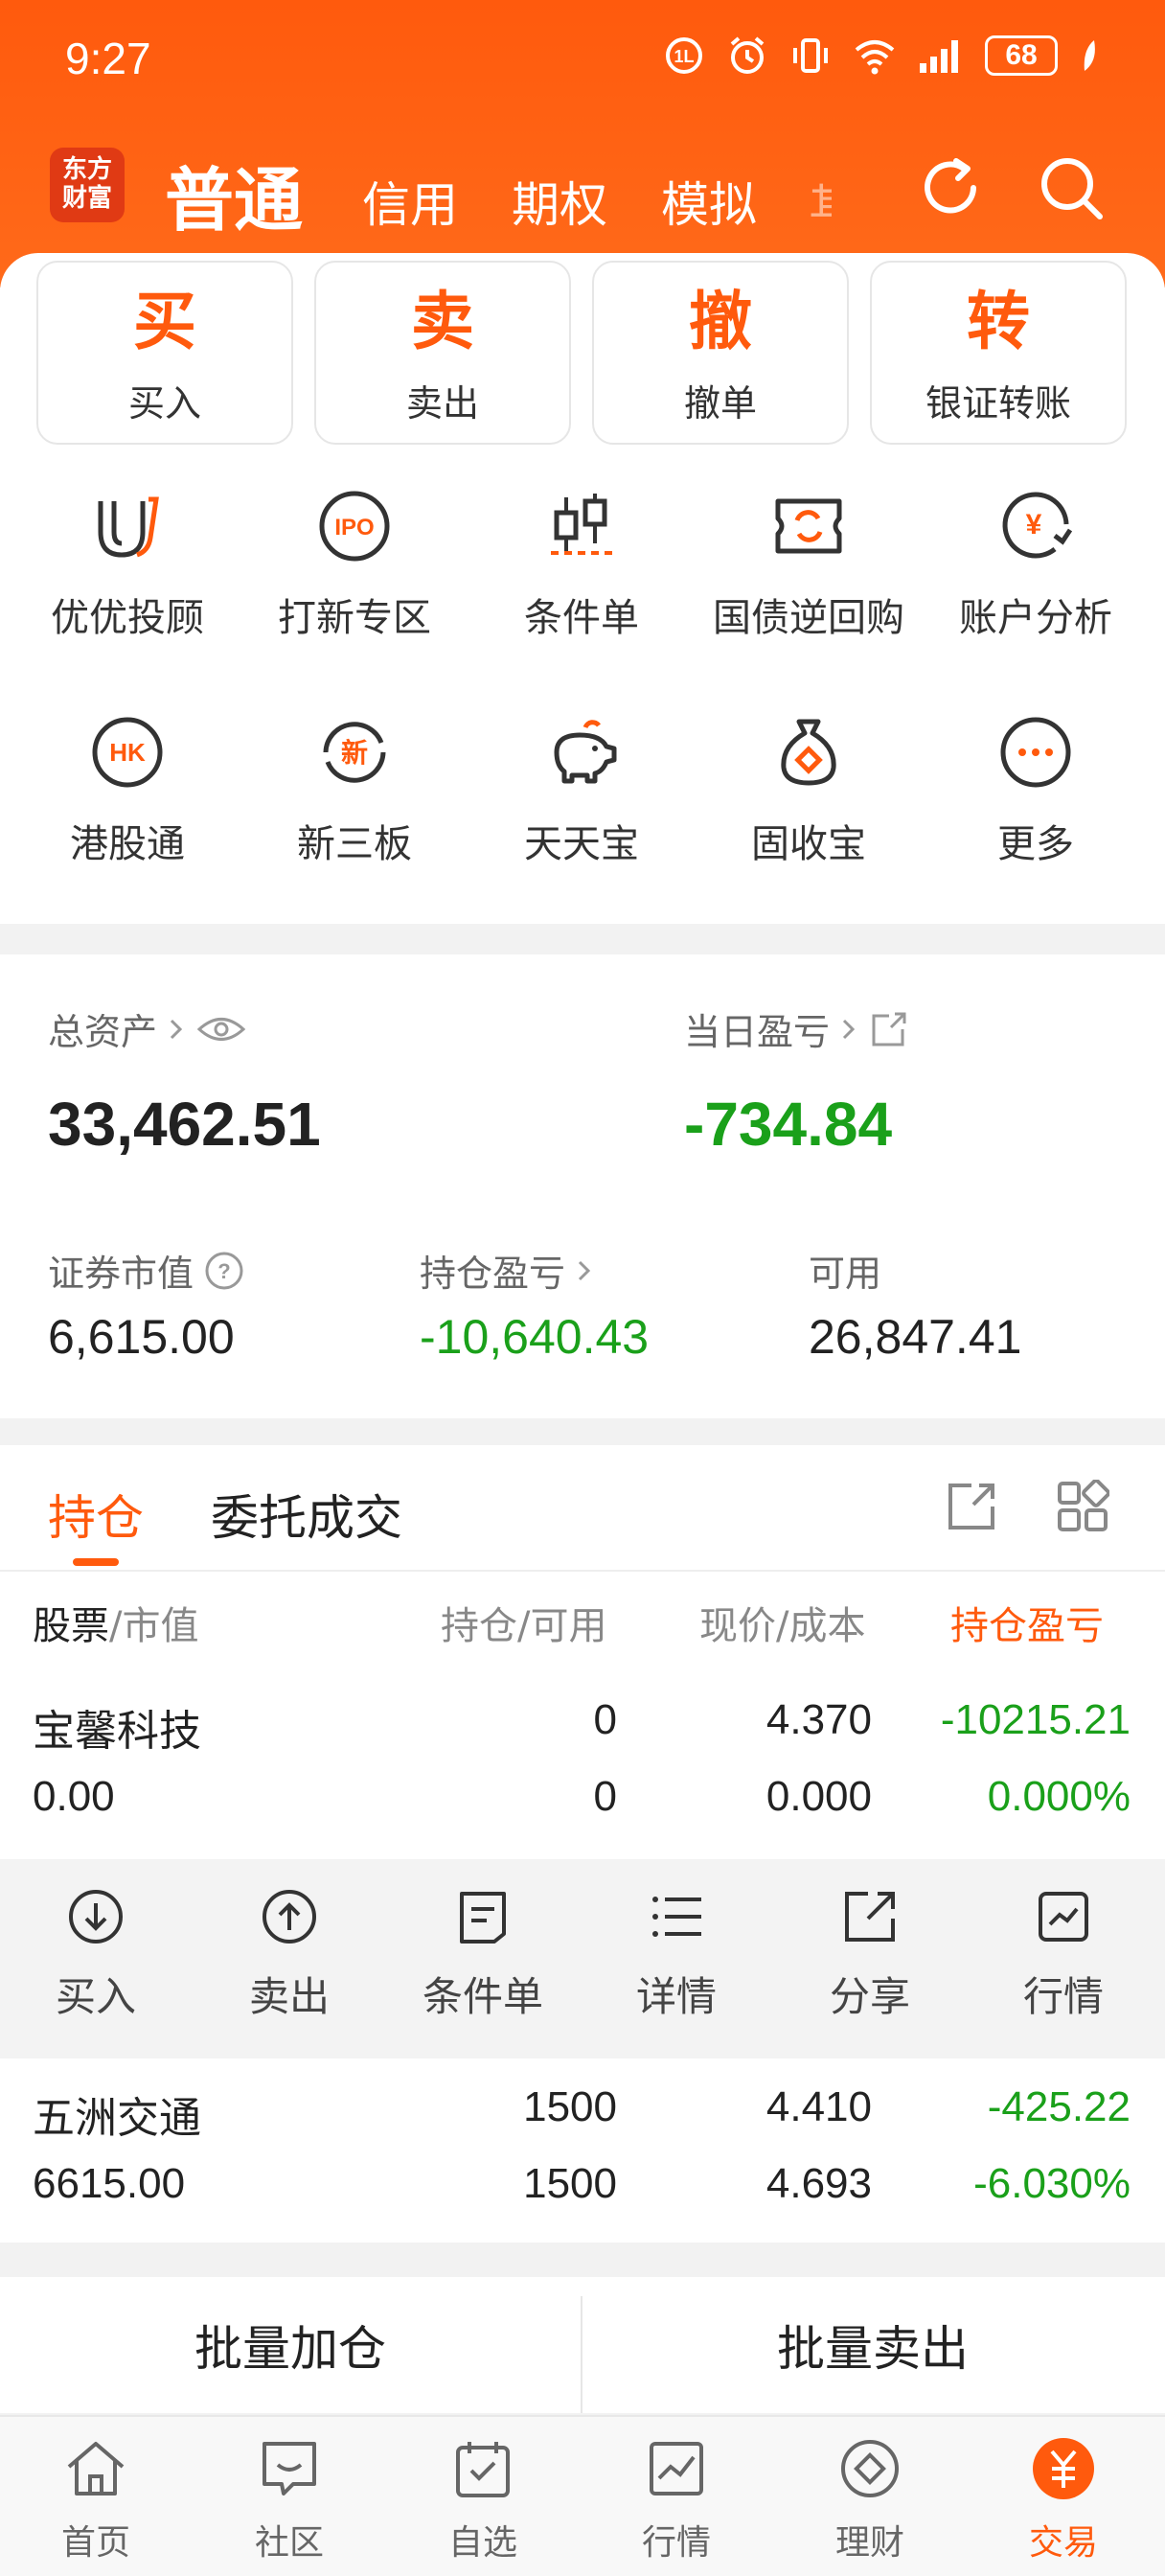 The image size is (1165, 2576). Describe the element at coordinates (782, 1626) in the screenshot. I see `col-header-price: 现价/成本` at that location.